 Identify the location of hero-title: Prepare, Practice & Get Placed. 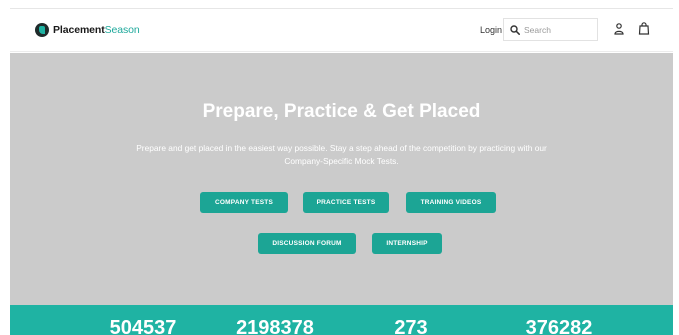
(341, 111).